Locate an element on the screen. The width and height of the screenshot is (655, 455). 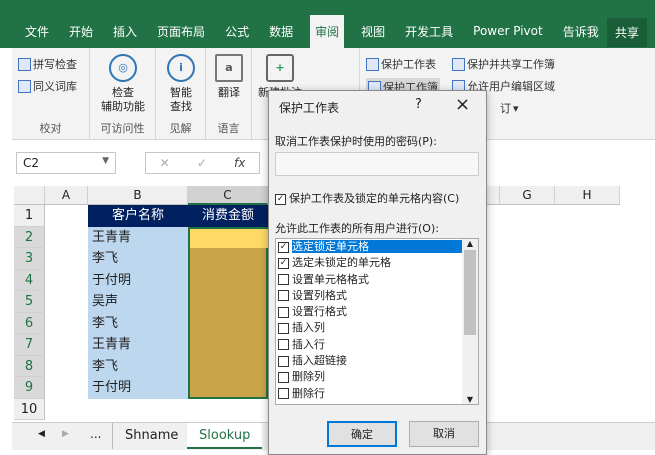
row-header-10: 10 is located at coordinates (29, 409).